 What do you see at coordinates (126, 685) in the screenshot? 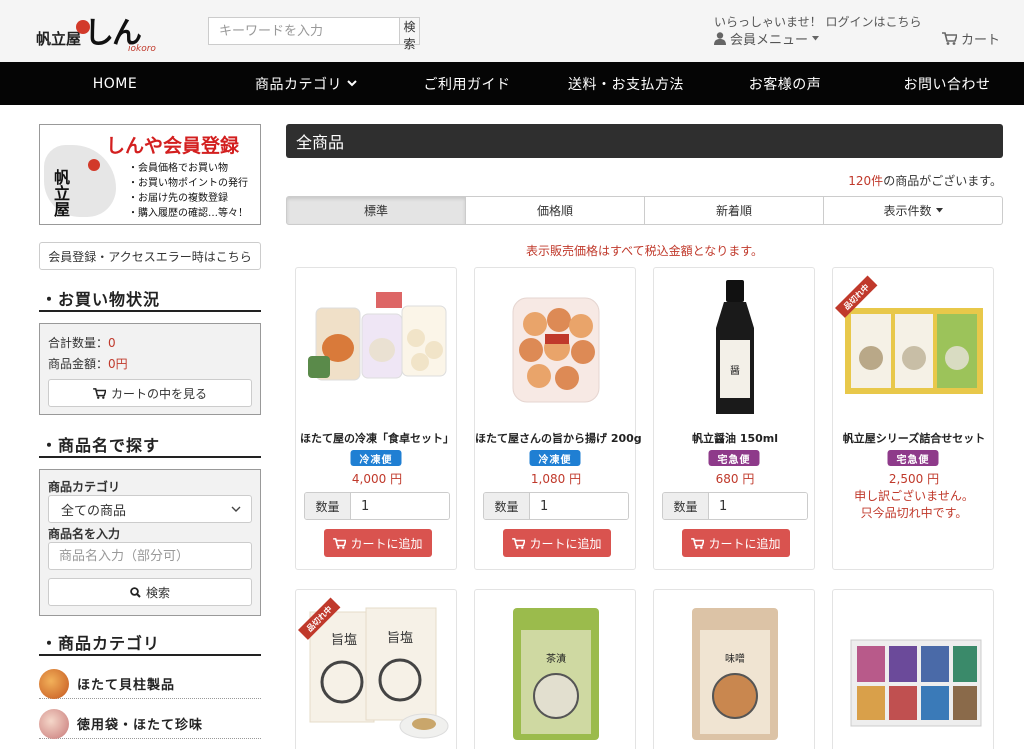
I see `category-label: ほたて貝柱製品` at bounding box center [126, 685].